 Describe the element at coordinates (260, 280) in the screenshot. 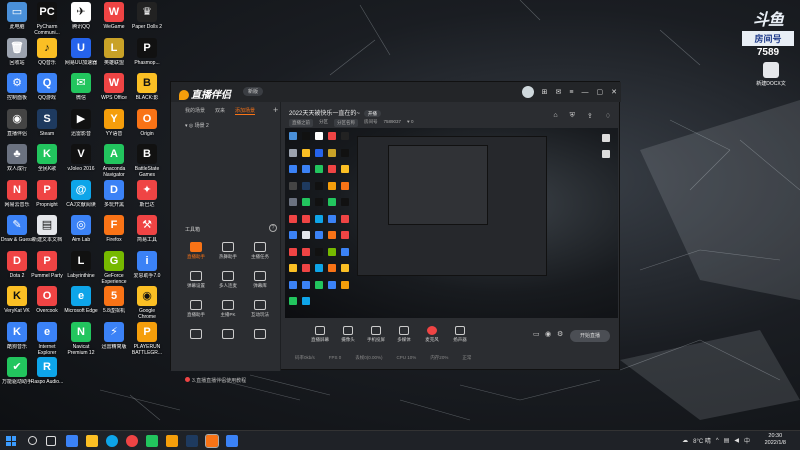

I see `toolbox-item: 弹幕库` at that location.